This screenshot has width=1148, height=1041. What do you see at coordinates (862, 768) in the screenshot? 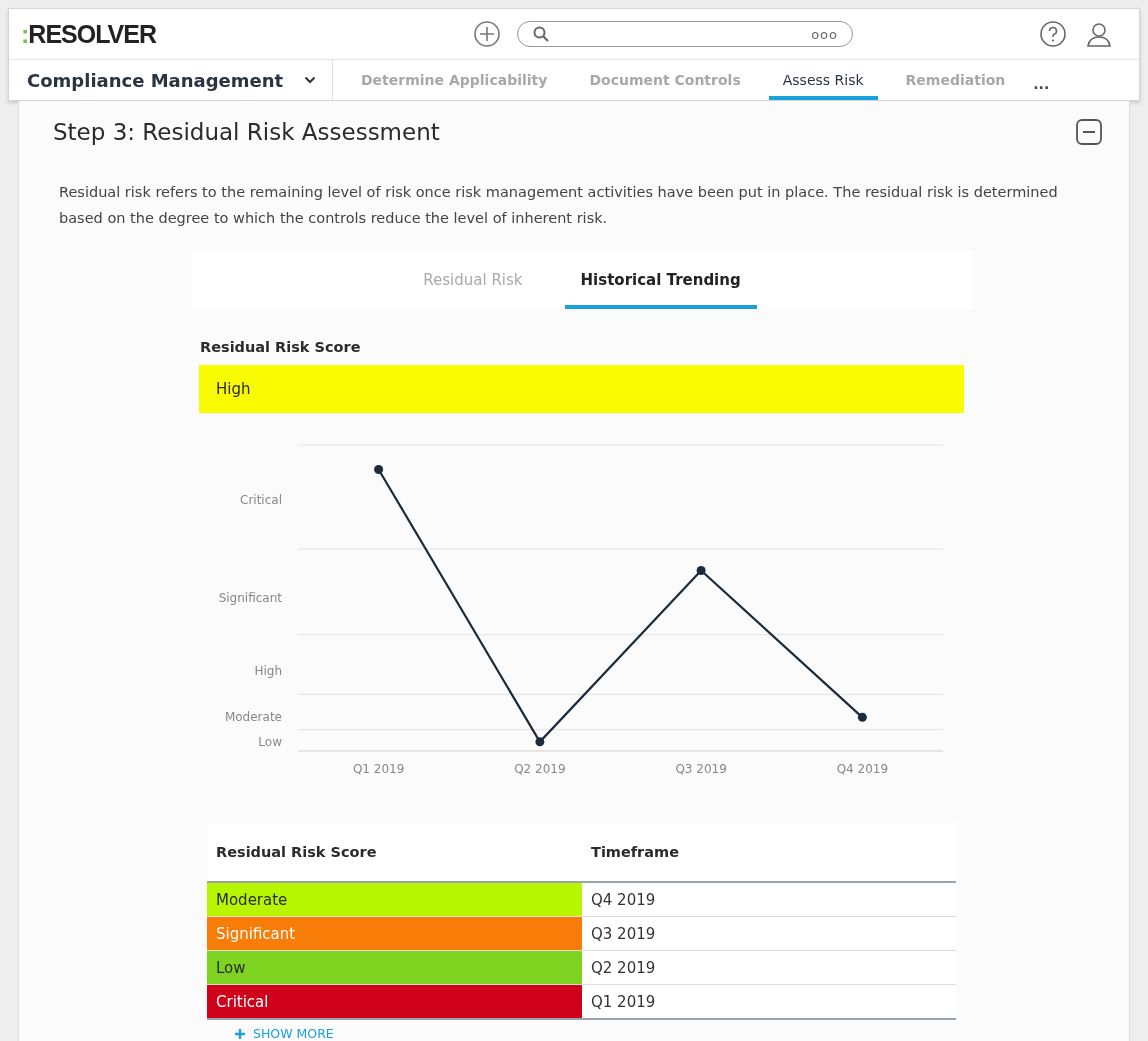
I see `x-tick-label: Q4 2019` at bounding box center [862, 768].